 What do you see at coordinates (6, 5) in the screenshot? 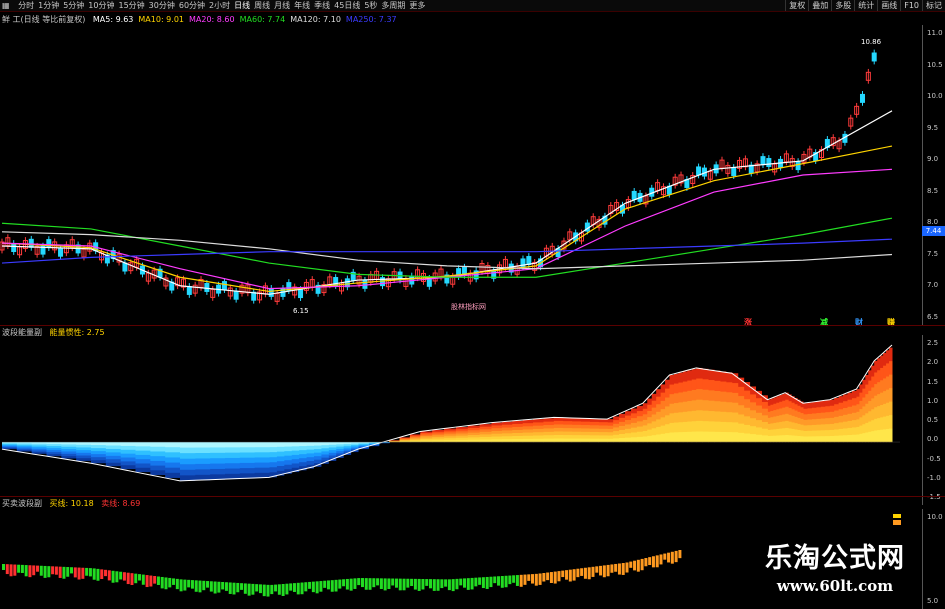
I see `grid-icon: ▦` at bounding box center [6, 5].